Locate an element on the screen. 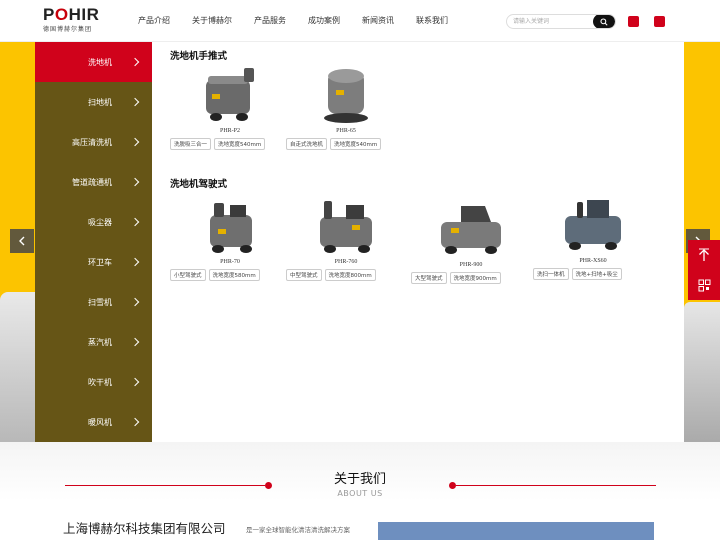  product-tag: 洗地宽度900mm is located at coordinates (475, 278).